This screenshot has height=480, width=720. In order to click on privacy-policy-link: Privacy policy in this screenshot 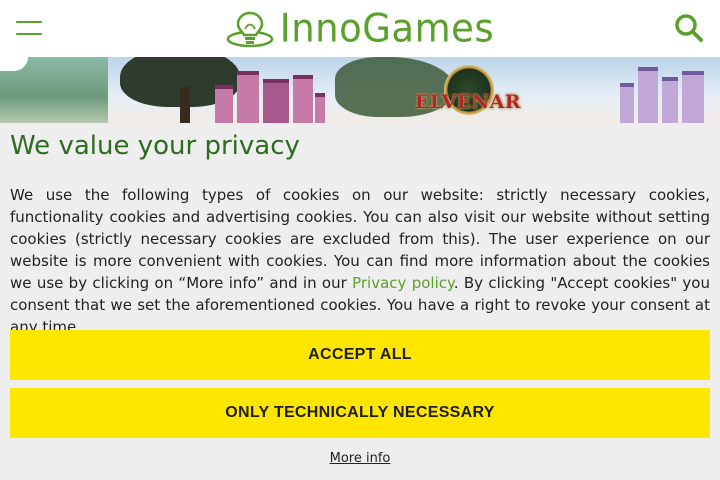, I will do `click(403, 283)`.